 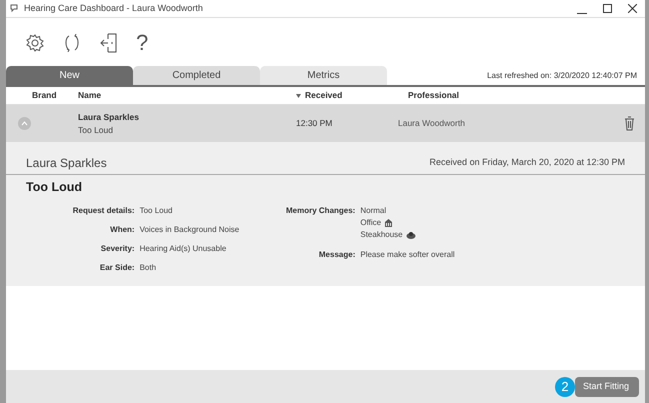 I want to click on maximize-icon, so click(x=607, y=8).